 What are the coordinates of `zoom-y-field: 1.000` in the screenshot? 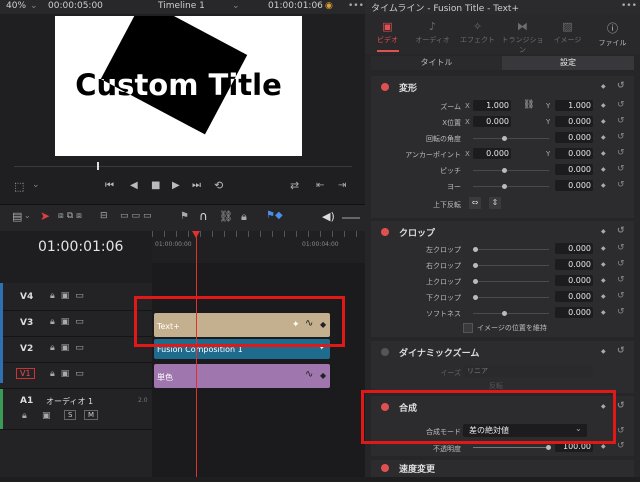 It's located at (574, 105).